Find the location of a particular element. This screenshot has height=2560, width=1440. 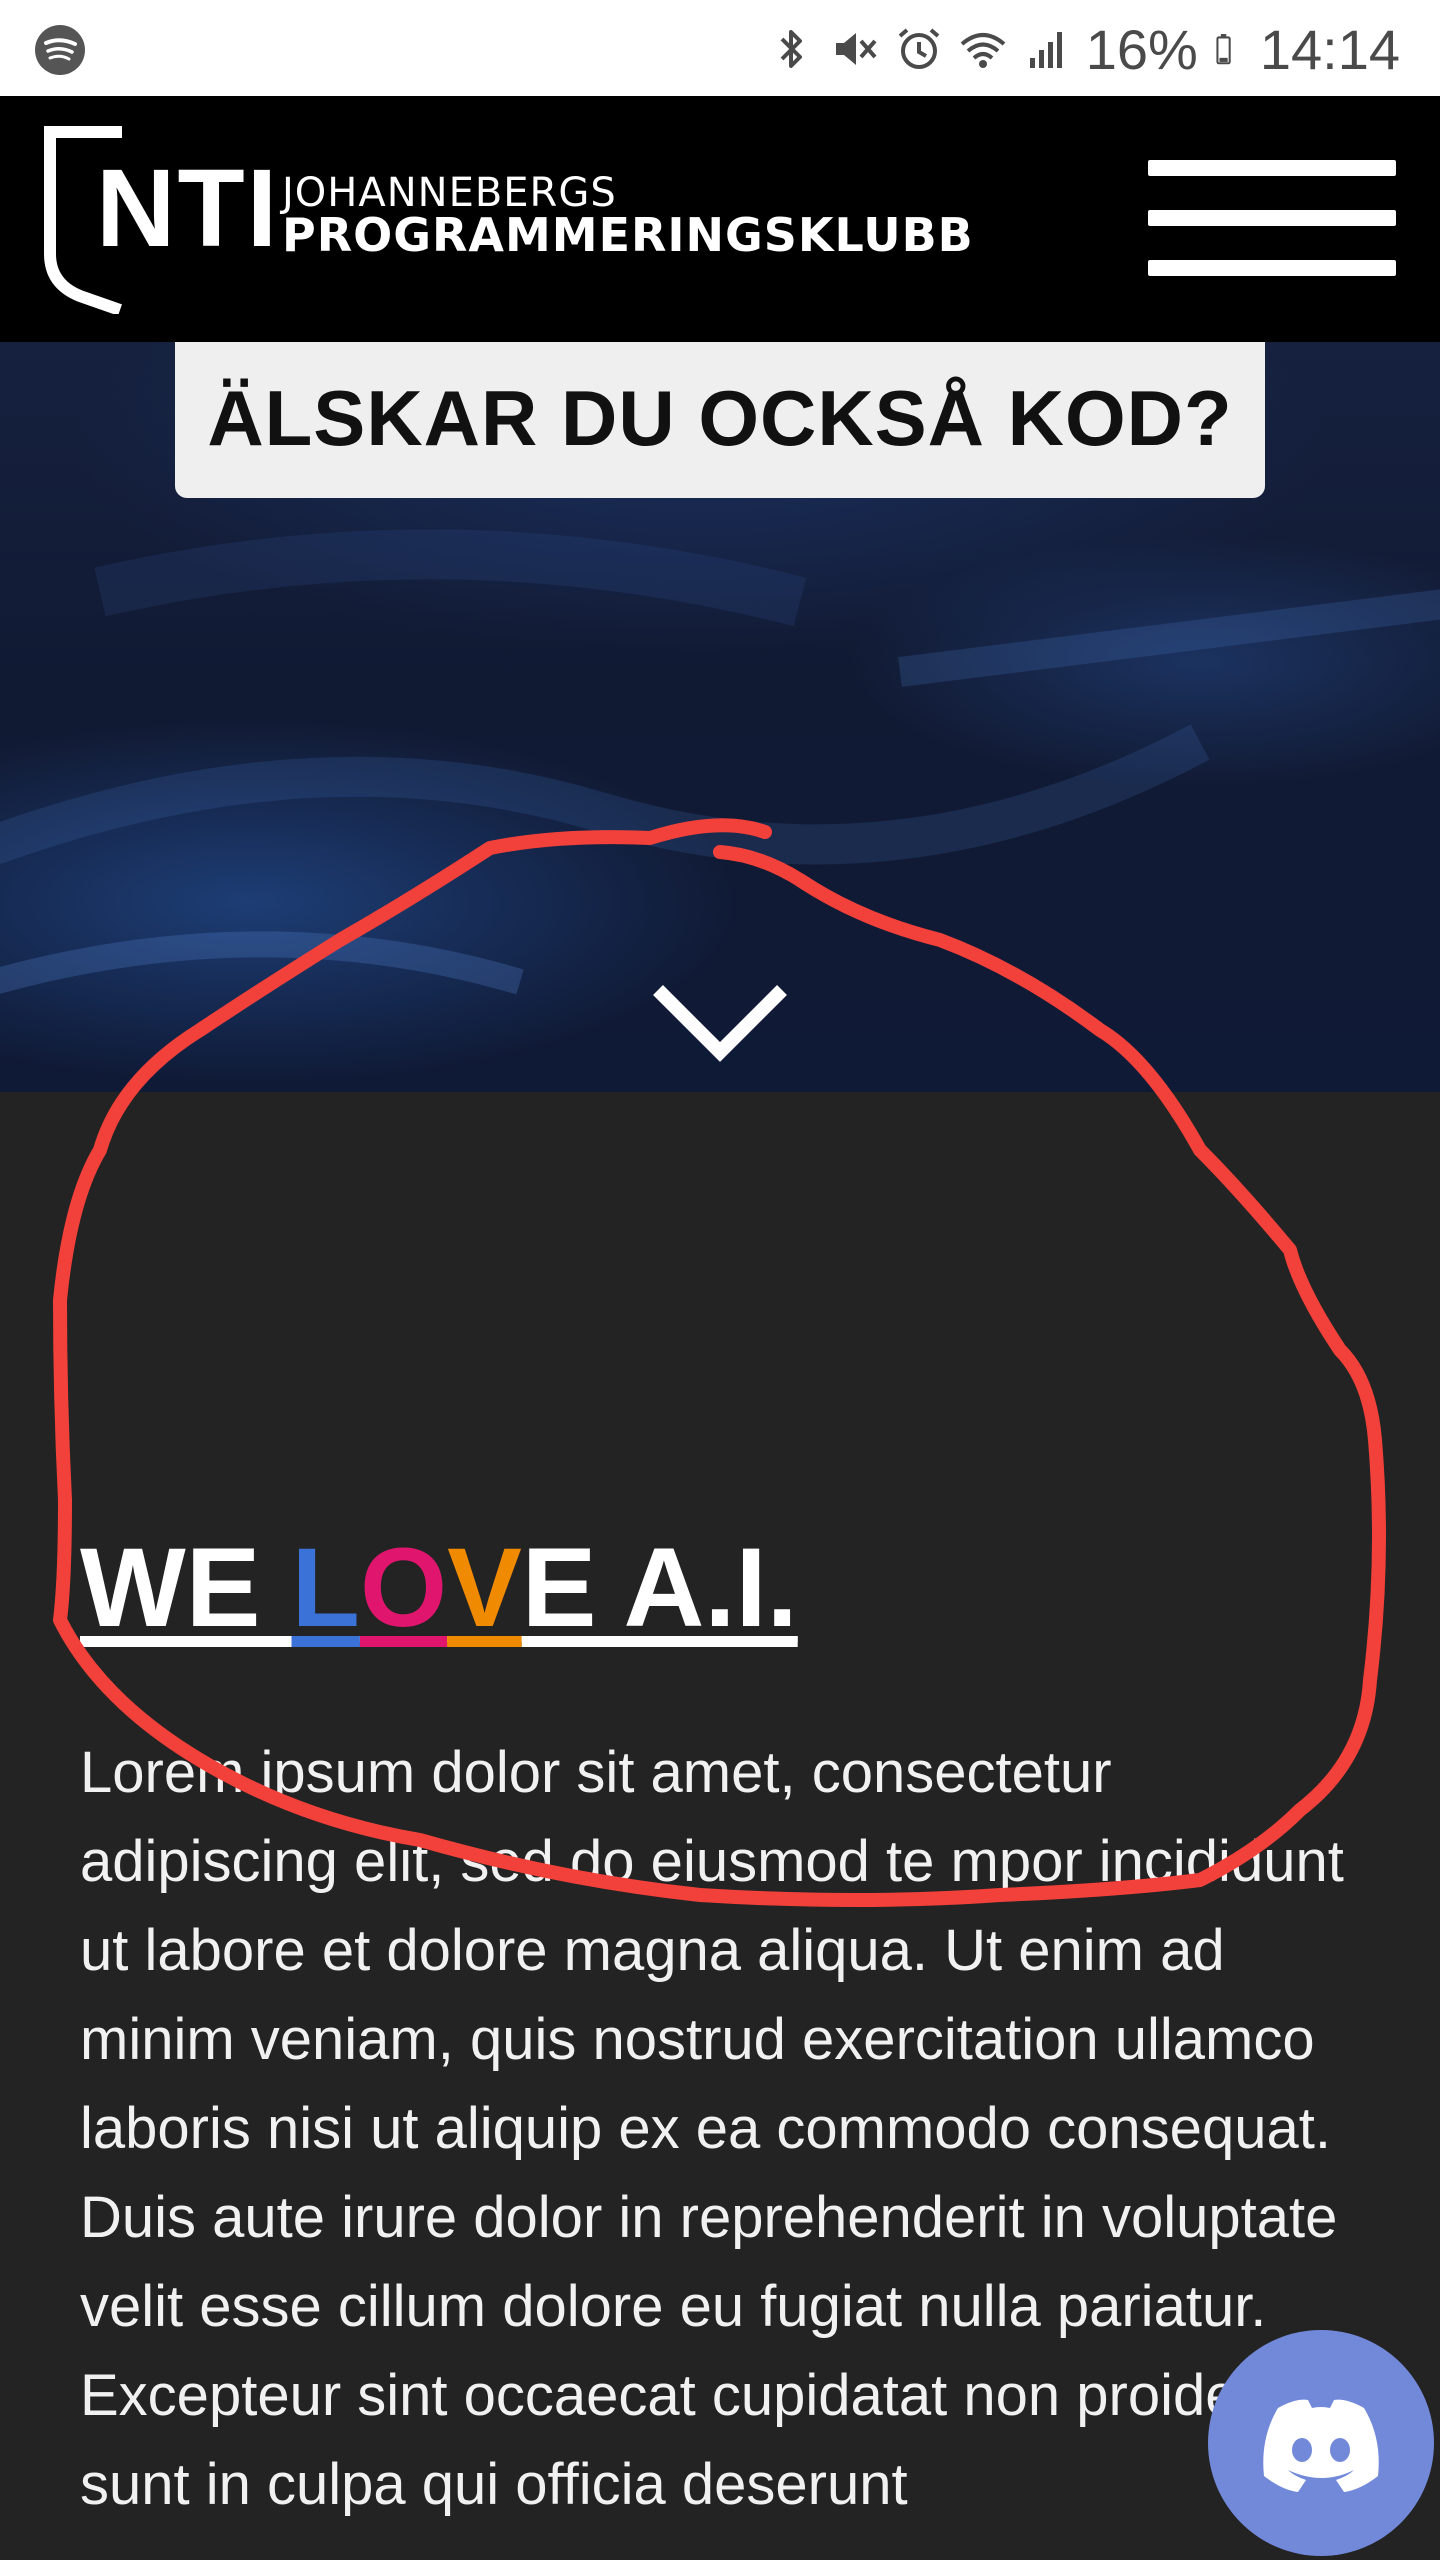

heading-letter-v: V is located at coordinates (484, 1587).